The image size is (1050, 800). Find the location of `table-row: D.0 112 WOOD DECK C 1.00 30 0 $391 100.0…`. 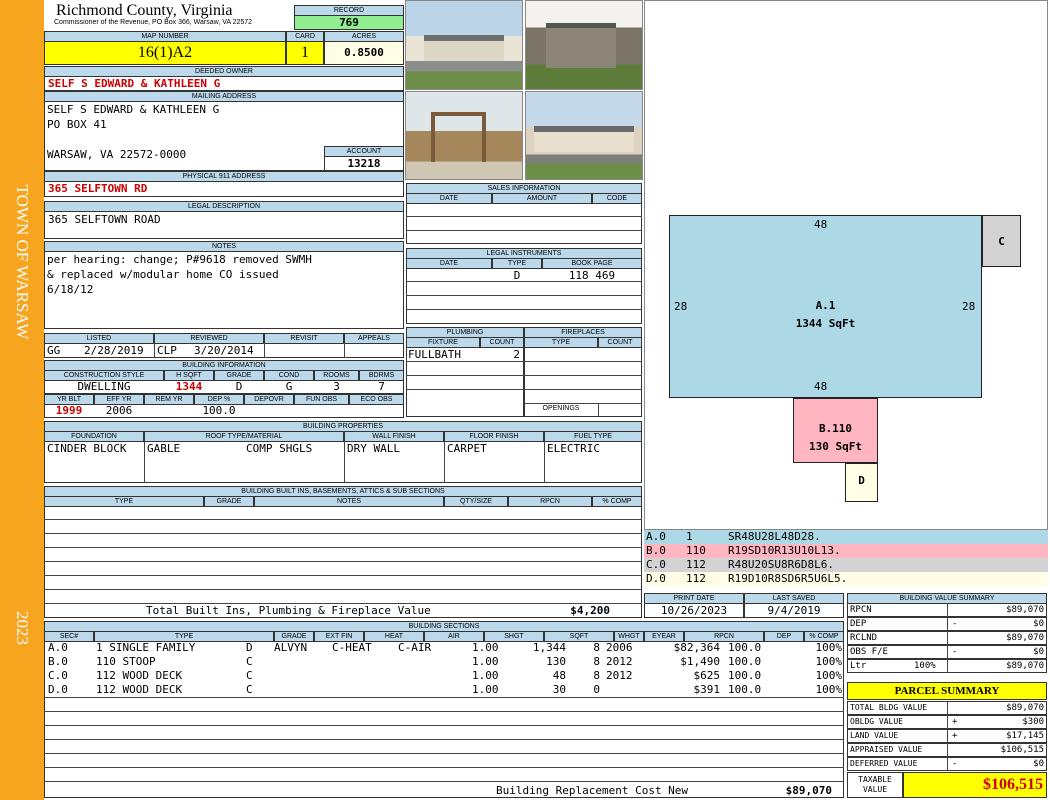

table-row: D.0 112 WOOD DECK C 1.00 30 0 $391 100.0… is located at coordinates (445, 689).